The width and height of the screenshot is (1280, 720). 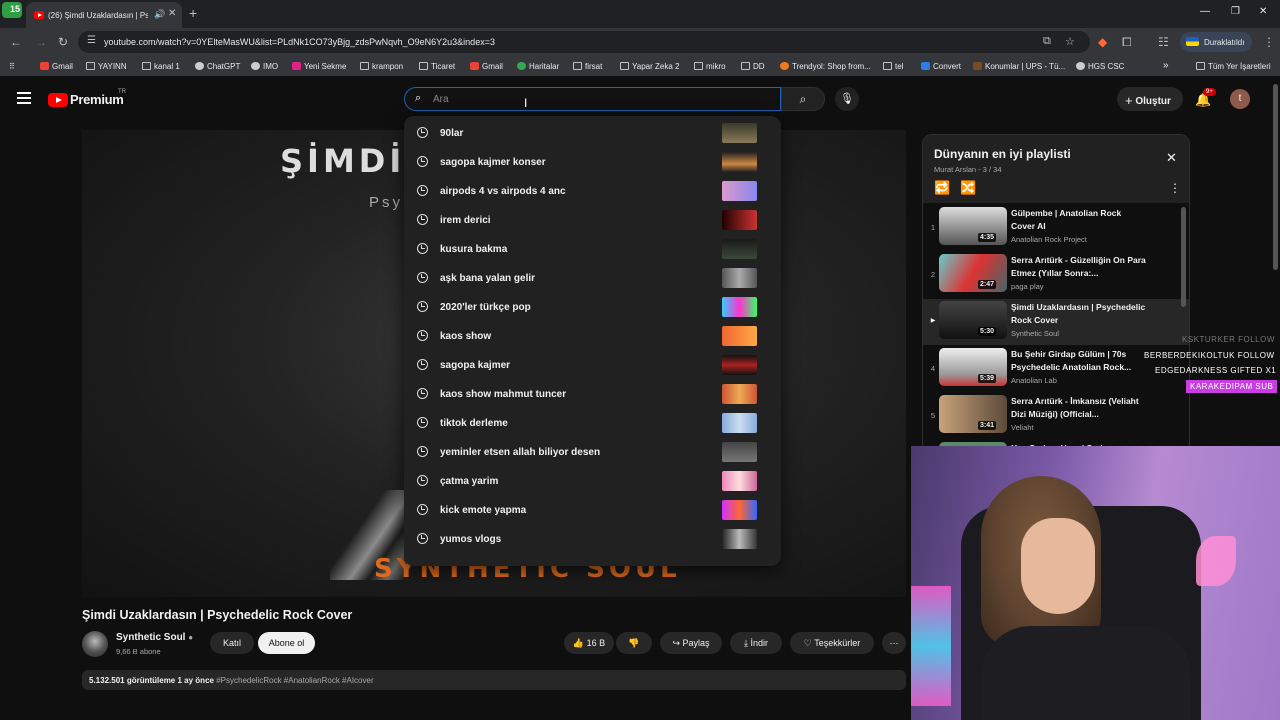 I want to click on suggestion-item: 2020'ler türkçe pop, so click(x=592, y=308).